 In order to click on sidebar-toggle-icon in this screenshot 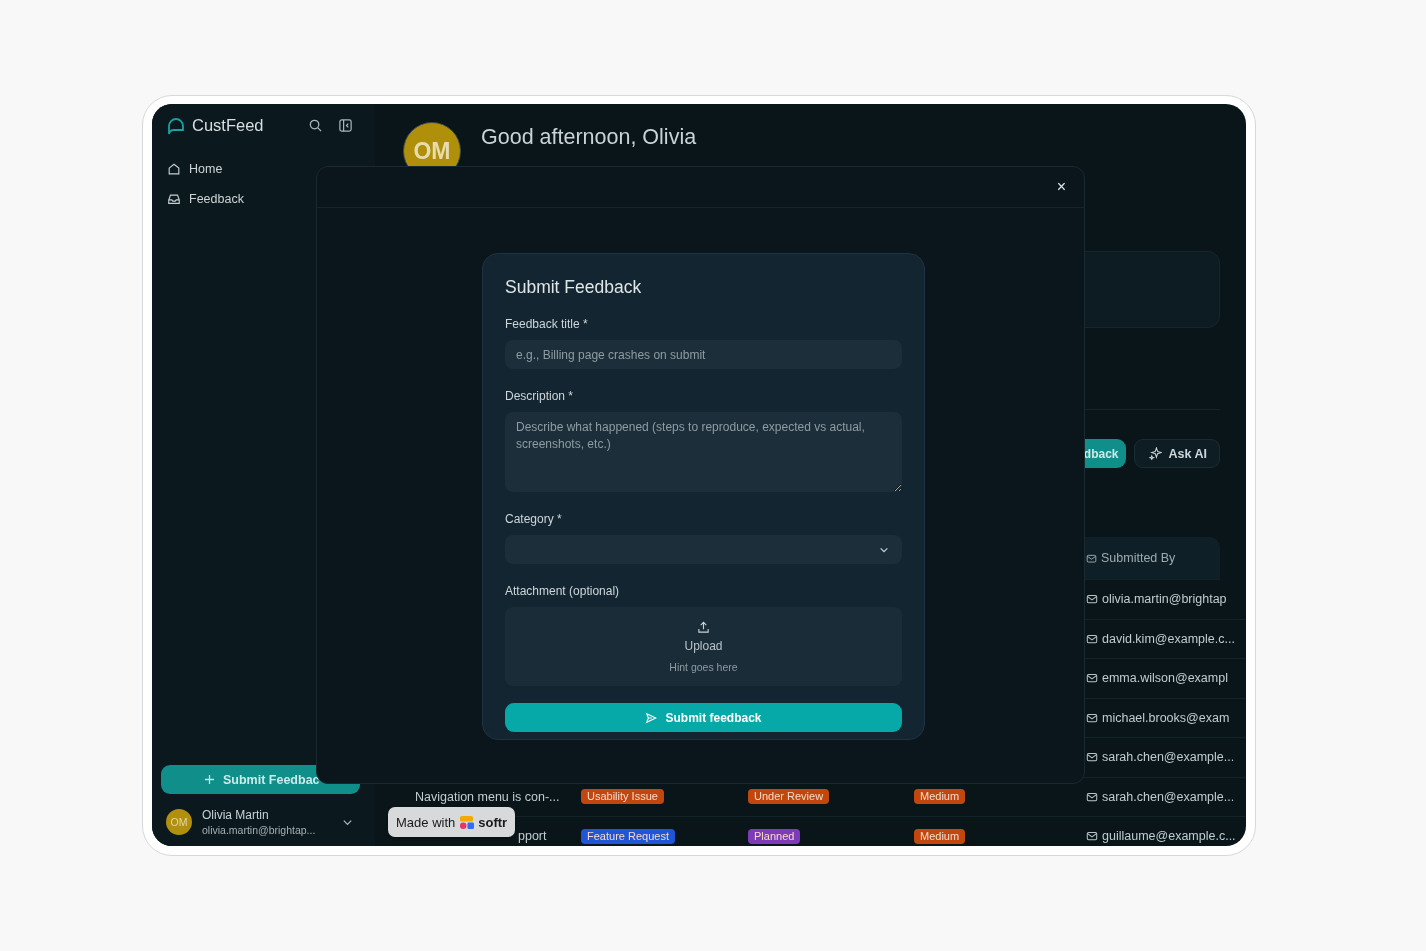, I will do `click(345, 125)`.